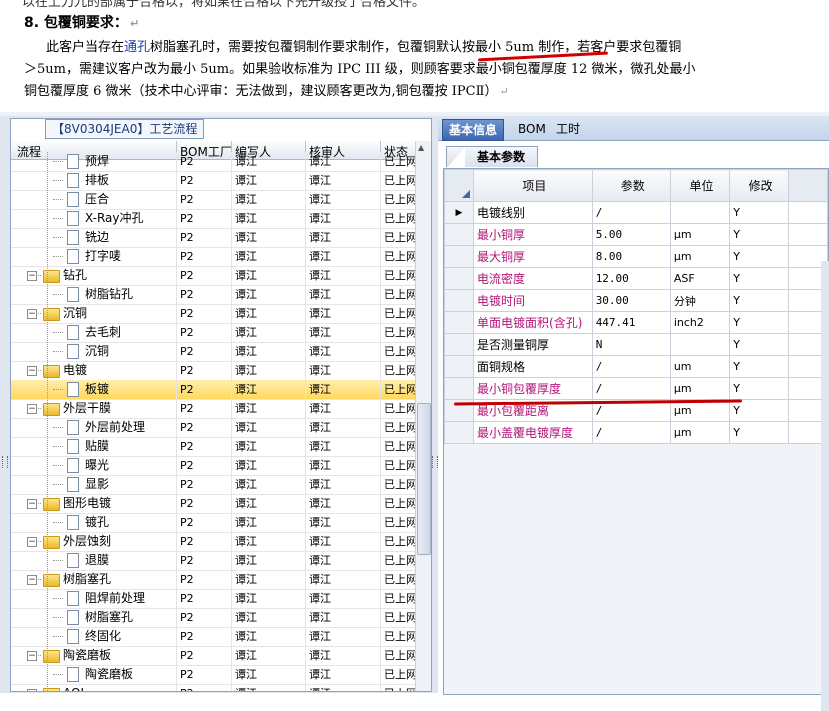 Image resolution: width=829 pixels, height=711 pixels. What do you see at coordinates (532, 129) in the screenshot?
I see `tab-bom: BOM` at bounding box center [532, 129].